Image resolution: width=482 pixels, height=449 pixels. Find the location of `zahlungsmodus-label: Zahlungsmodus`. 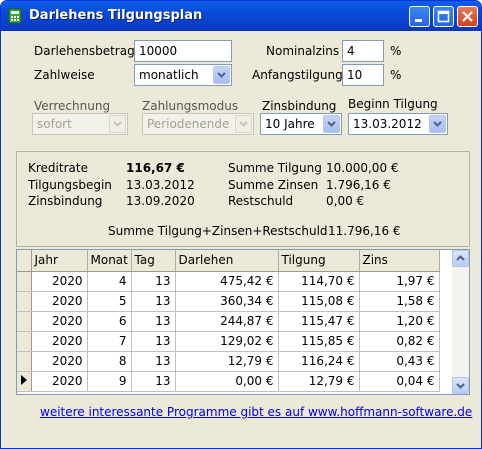

zahlungsmodus-label: Zahlungsmodus is located at coordinates (190, 106).